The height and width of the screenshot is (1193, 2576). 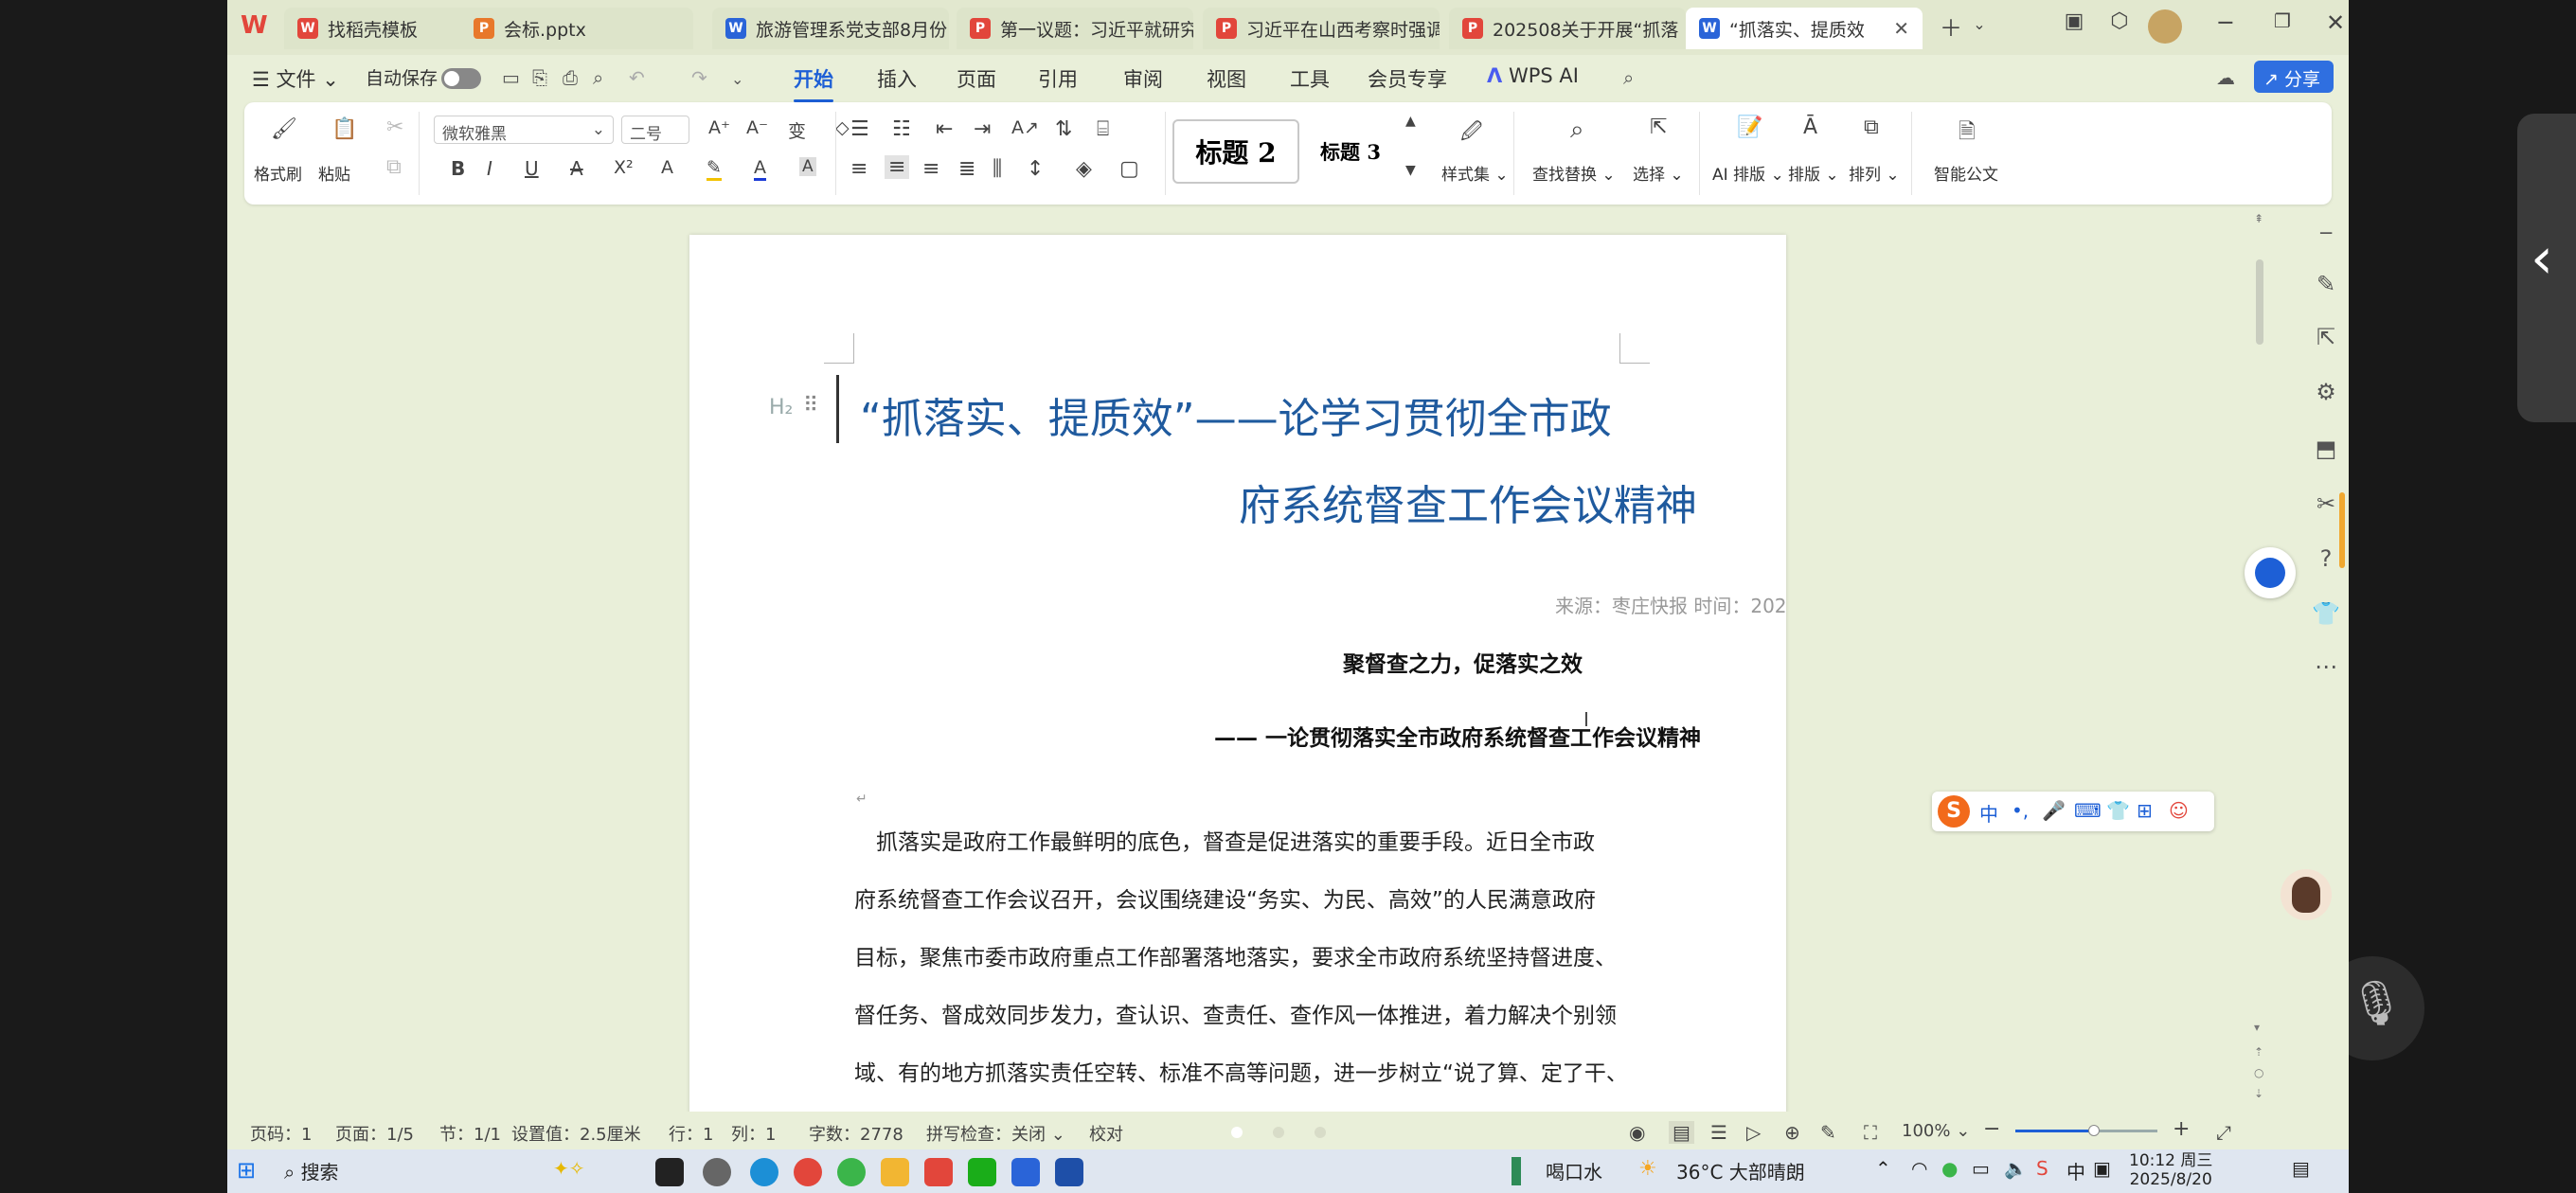 I want to click on tab-review: 审阅, so click(x=1143, y=78).